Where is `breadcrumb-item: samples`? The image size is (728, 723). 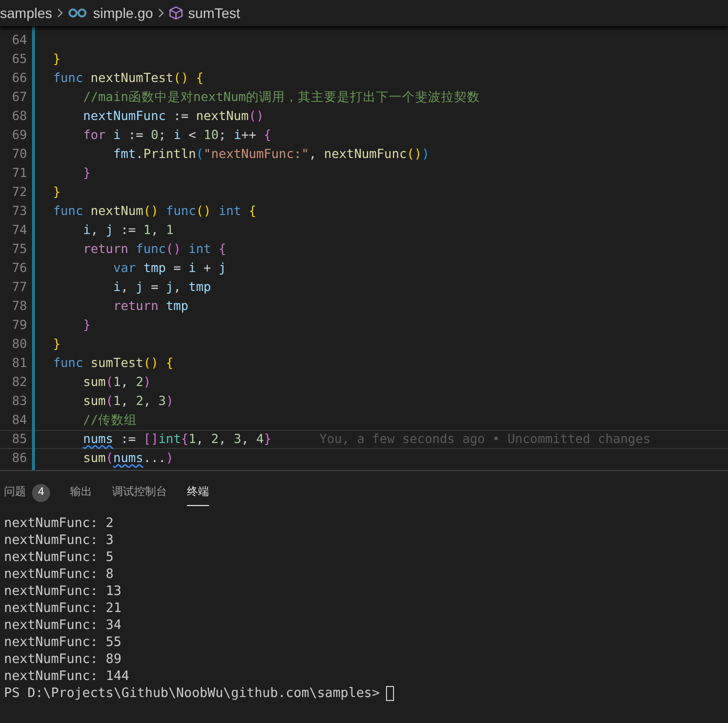 breadcrumb-item: samples is located at coordinates (26, 13).